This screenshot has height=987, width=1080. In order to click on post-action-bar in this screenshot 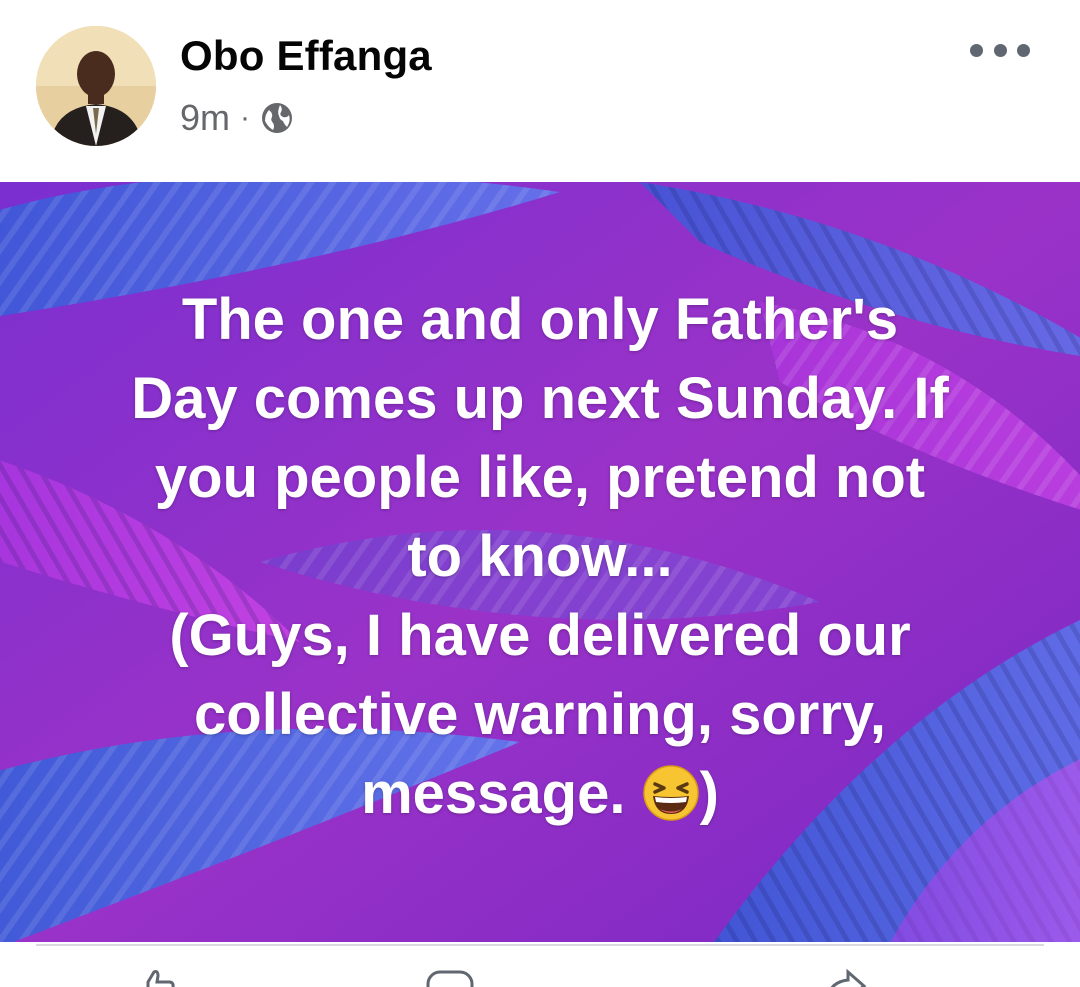, I will do `click(540, 966)`.